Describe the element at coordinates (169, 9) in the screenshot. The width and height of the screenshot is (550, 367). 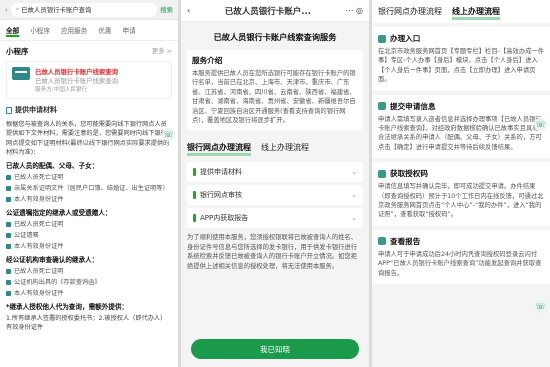
I see `search-button: 搜索` at that location.